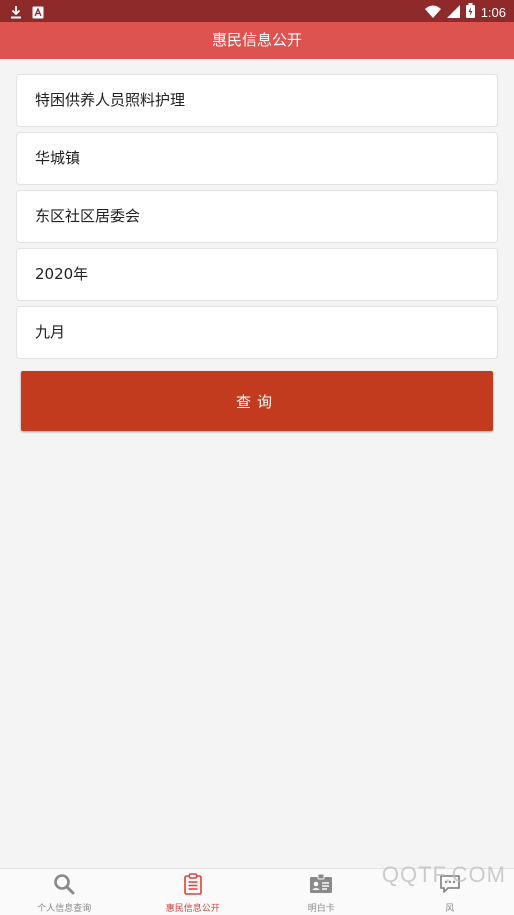 This screenshot has width=514, height=915. Describe the element at coordinates (493, 12) in the screenshot. I see `status-time: 1:06` at that location.